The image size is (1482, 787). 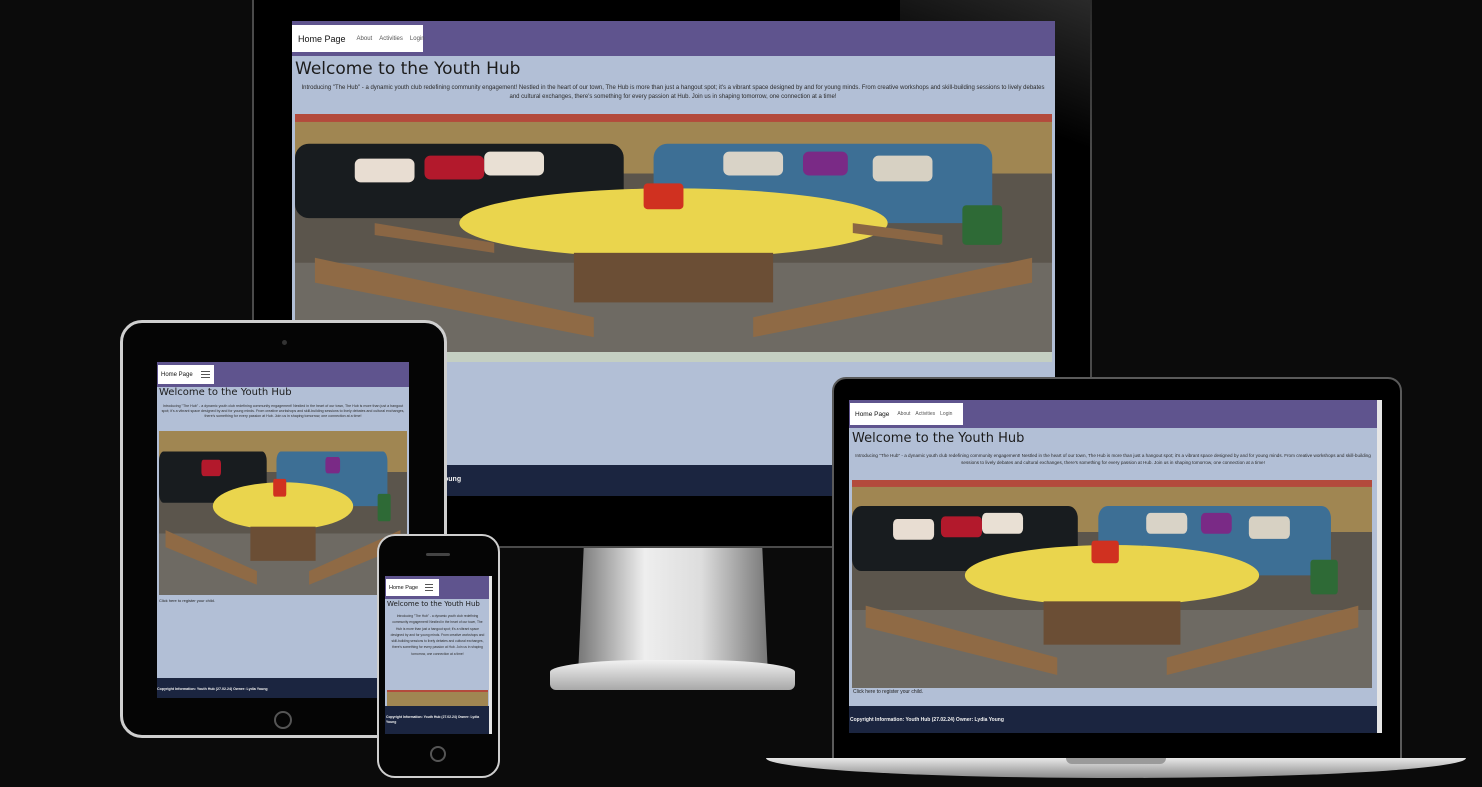 I want to click on laptop-notch, so click(x=1116, y=761).